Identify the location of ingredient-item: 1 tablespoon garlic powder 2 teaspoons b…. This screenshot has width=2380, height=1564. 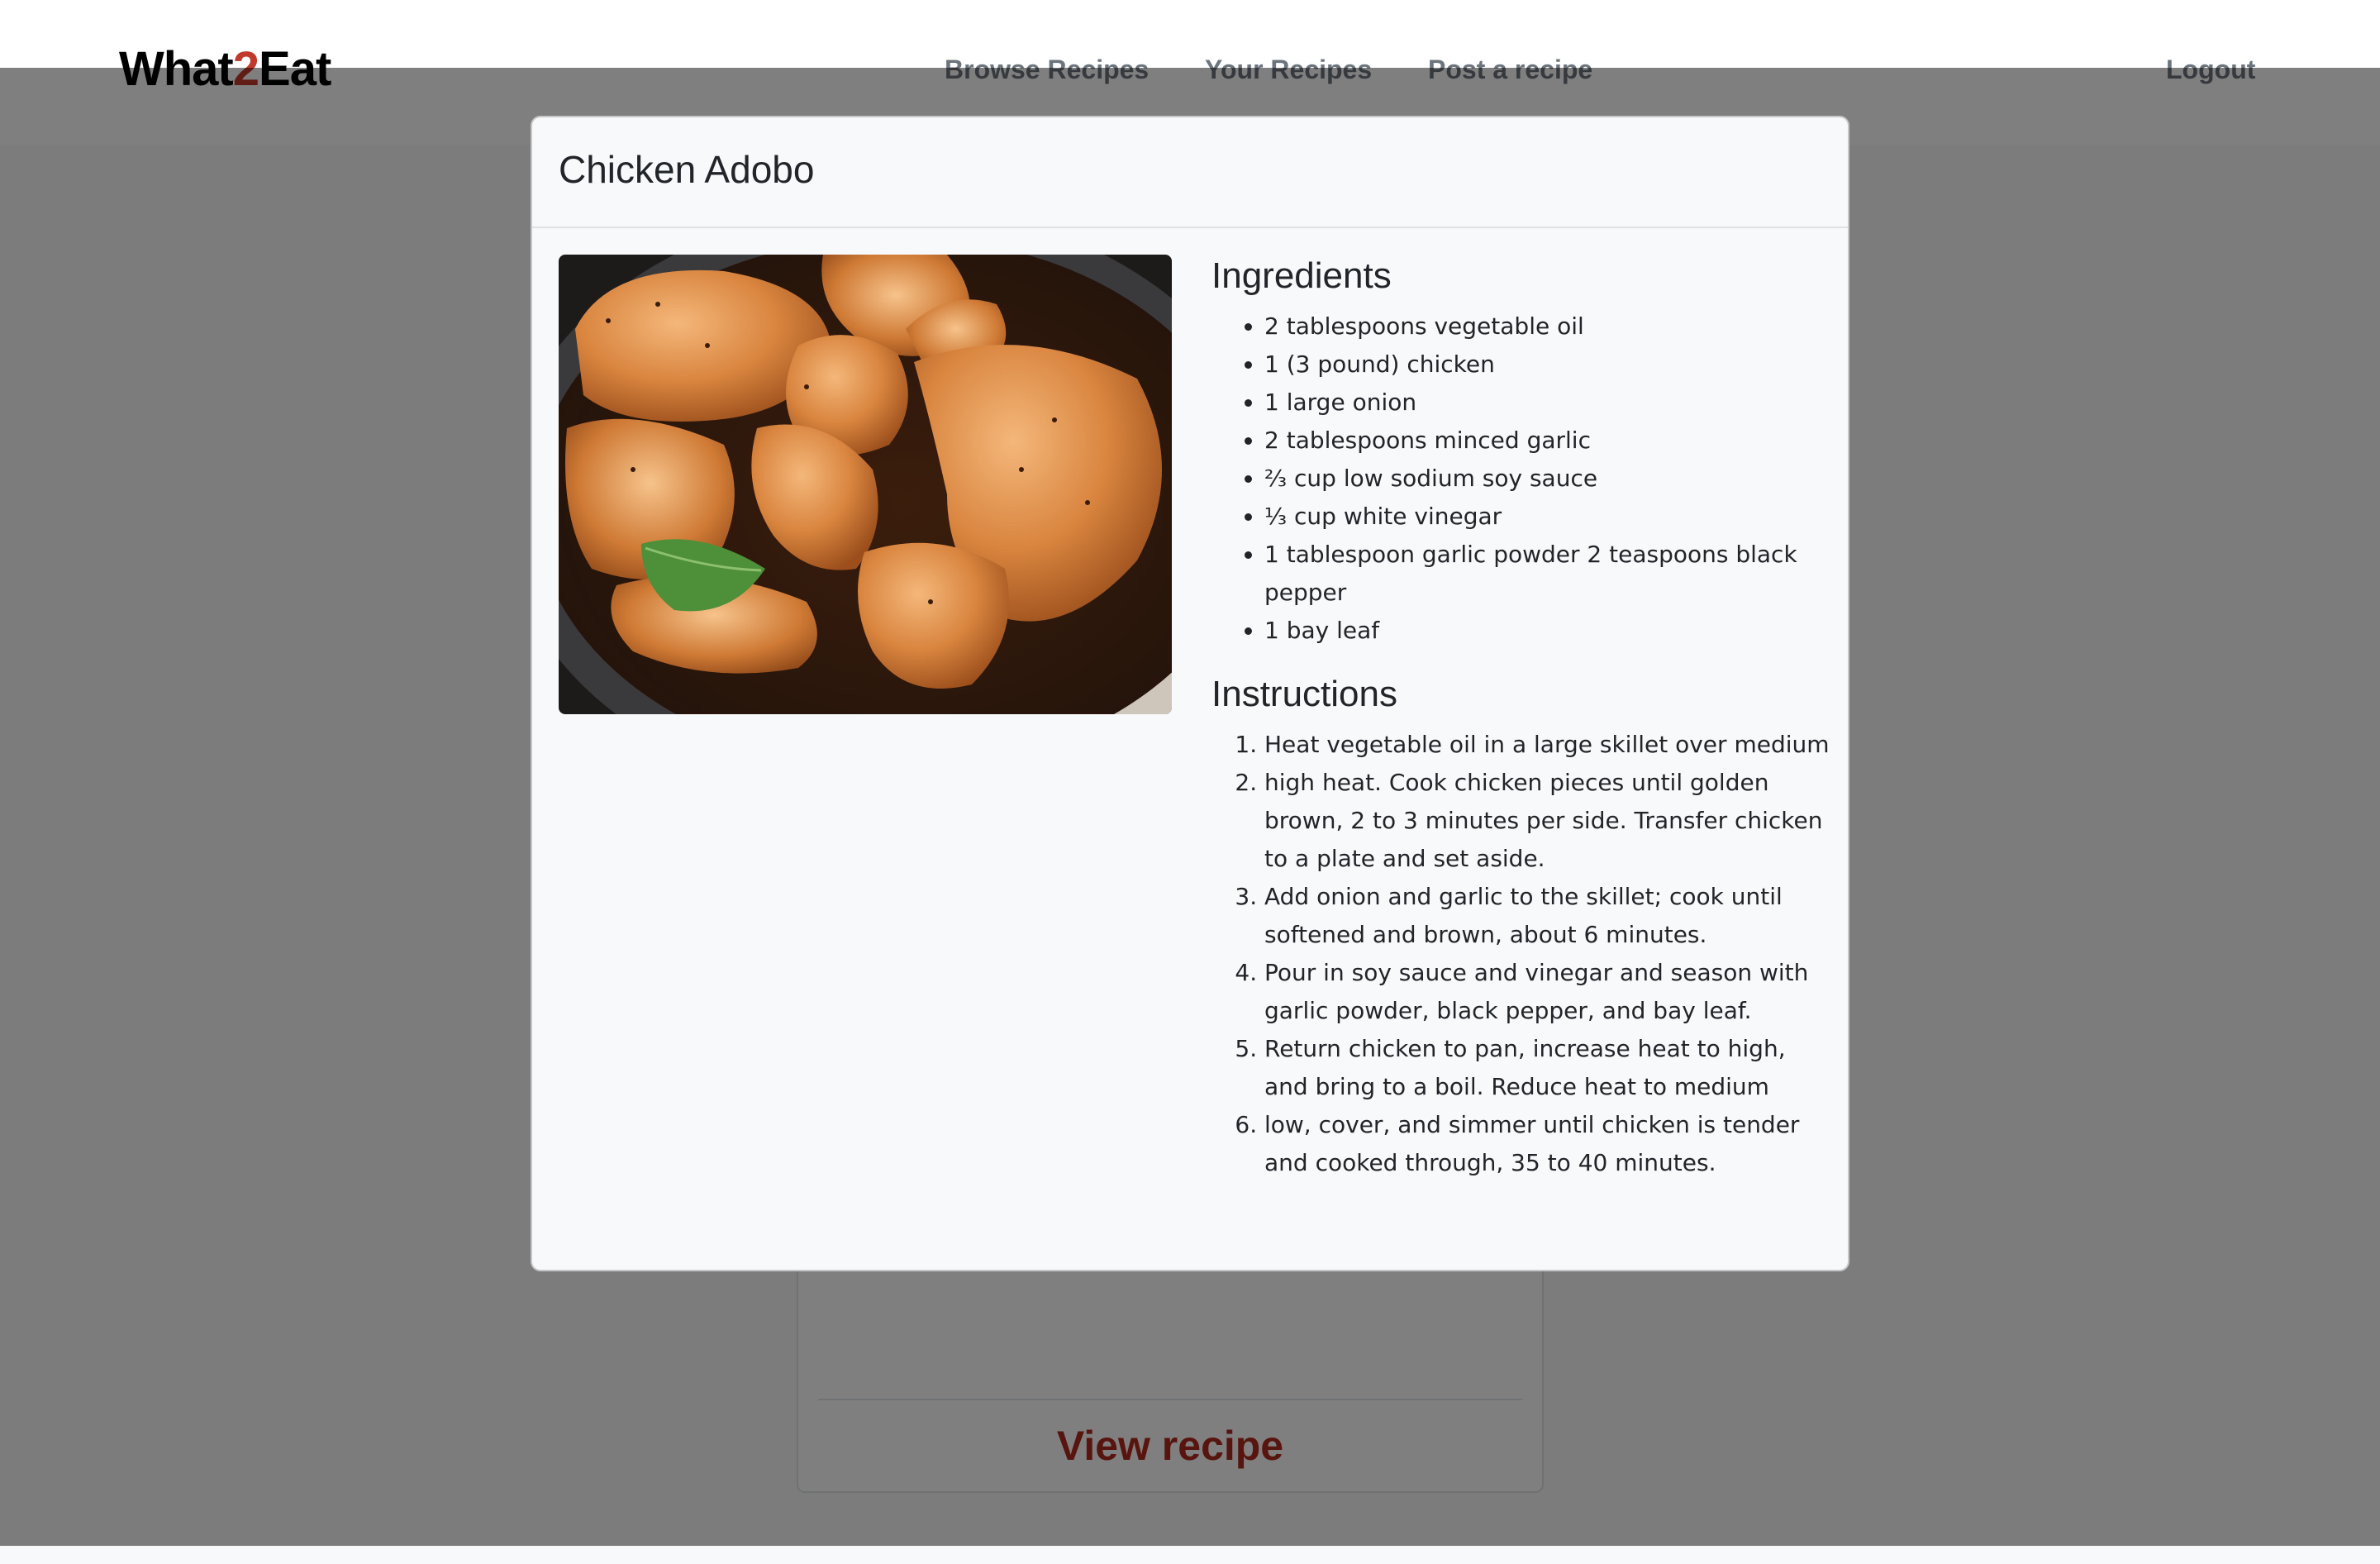
(1547, 574).